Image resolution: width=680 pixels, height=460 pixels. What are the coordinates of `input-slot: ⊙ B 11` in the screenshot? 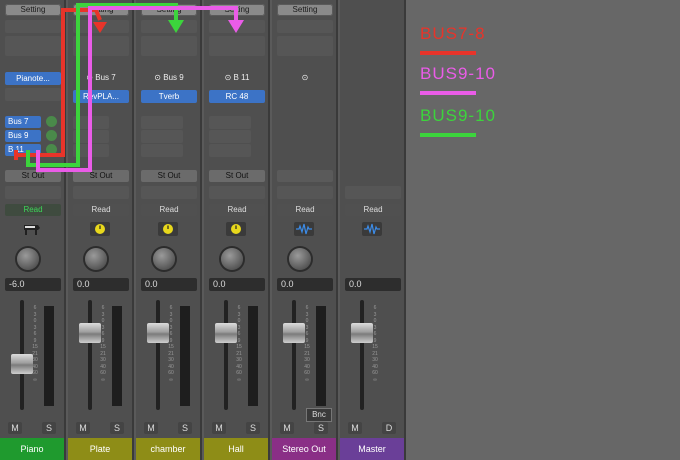 It's located at (237, 78).